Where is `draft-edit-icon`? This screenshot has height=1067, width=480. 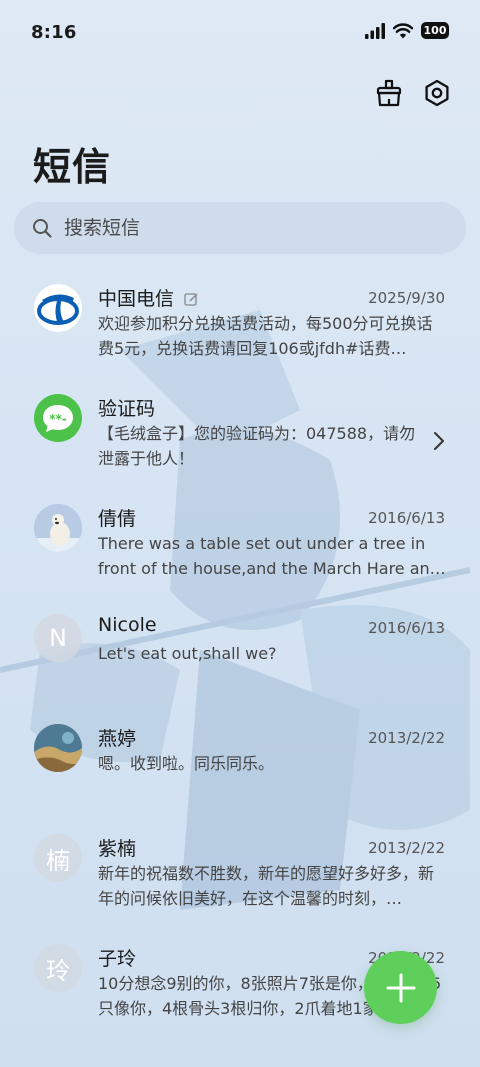
draft-edit-icon is located at coordinates (191, 299).